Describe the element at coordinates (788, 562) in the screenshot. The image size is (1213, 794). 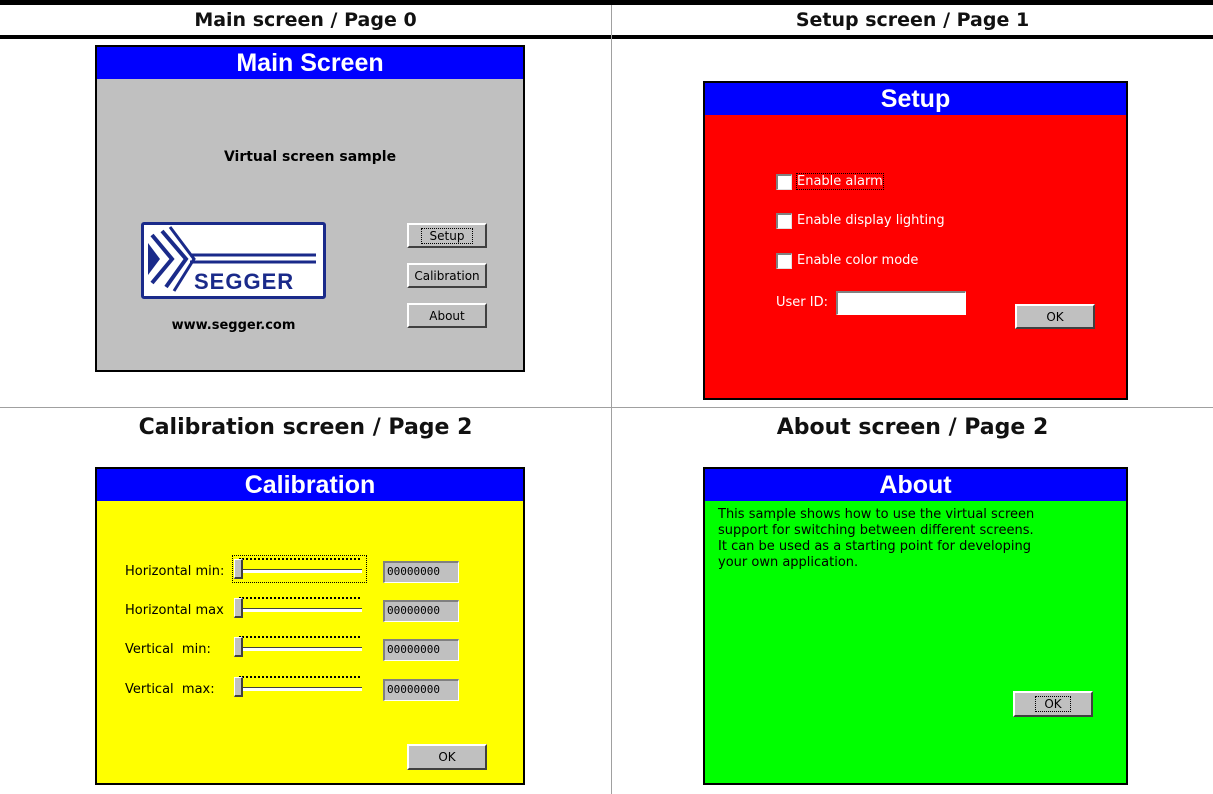
I see `about-text-line: your own application.` at that location.